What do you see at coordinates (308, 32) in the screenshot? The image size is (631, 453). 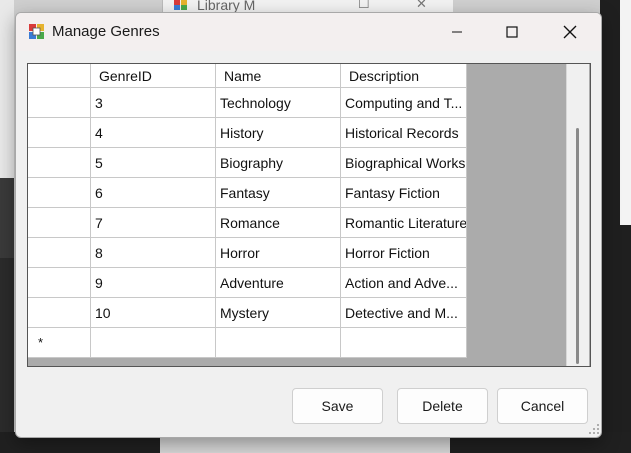 I see `title-bar: Manage Genres` at bounding box center [308, 32].